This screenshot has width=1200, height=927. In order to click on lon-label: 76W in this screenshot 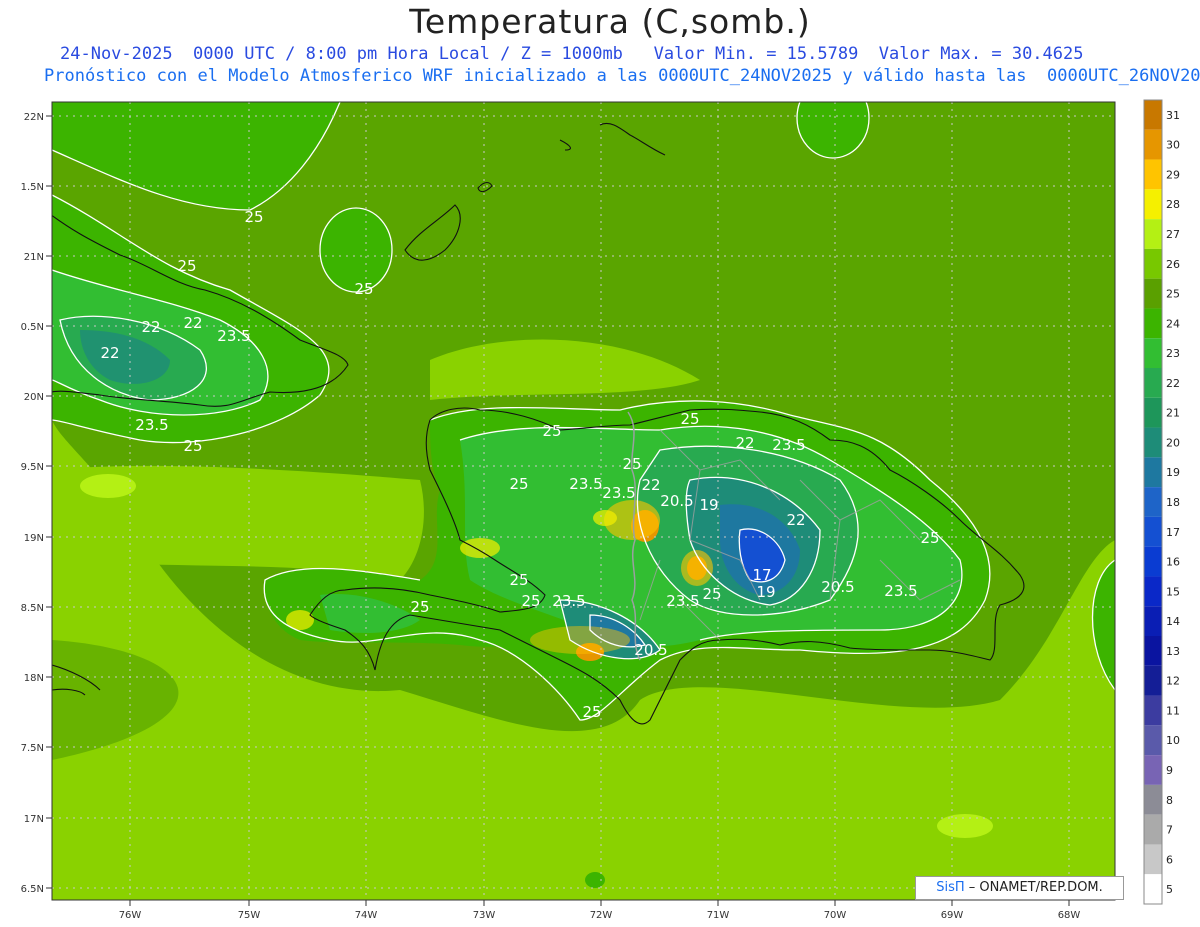, I will do `click(130, 915)`.